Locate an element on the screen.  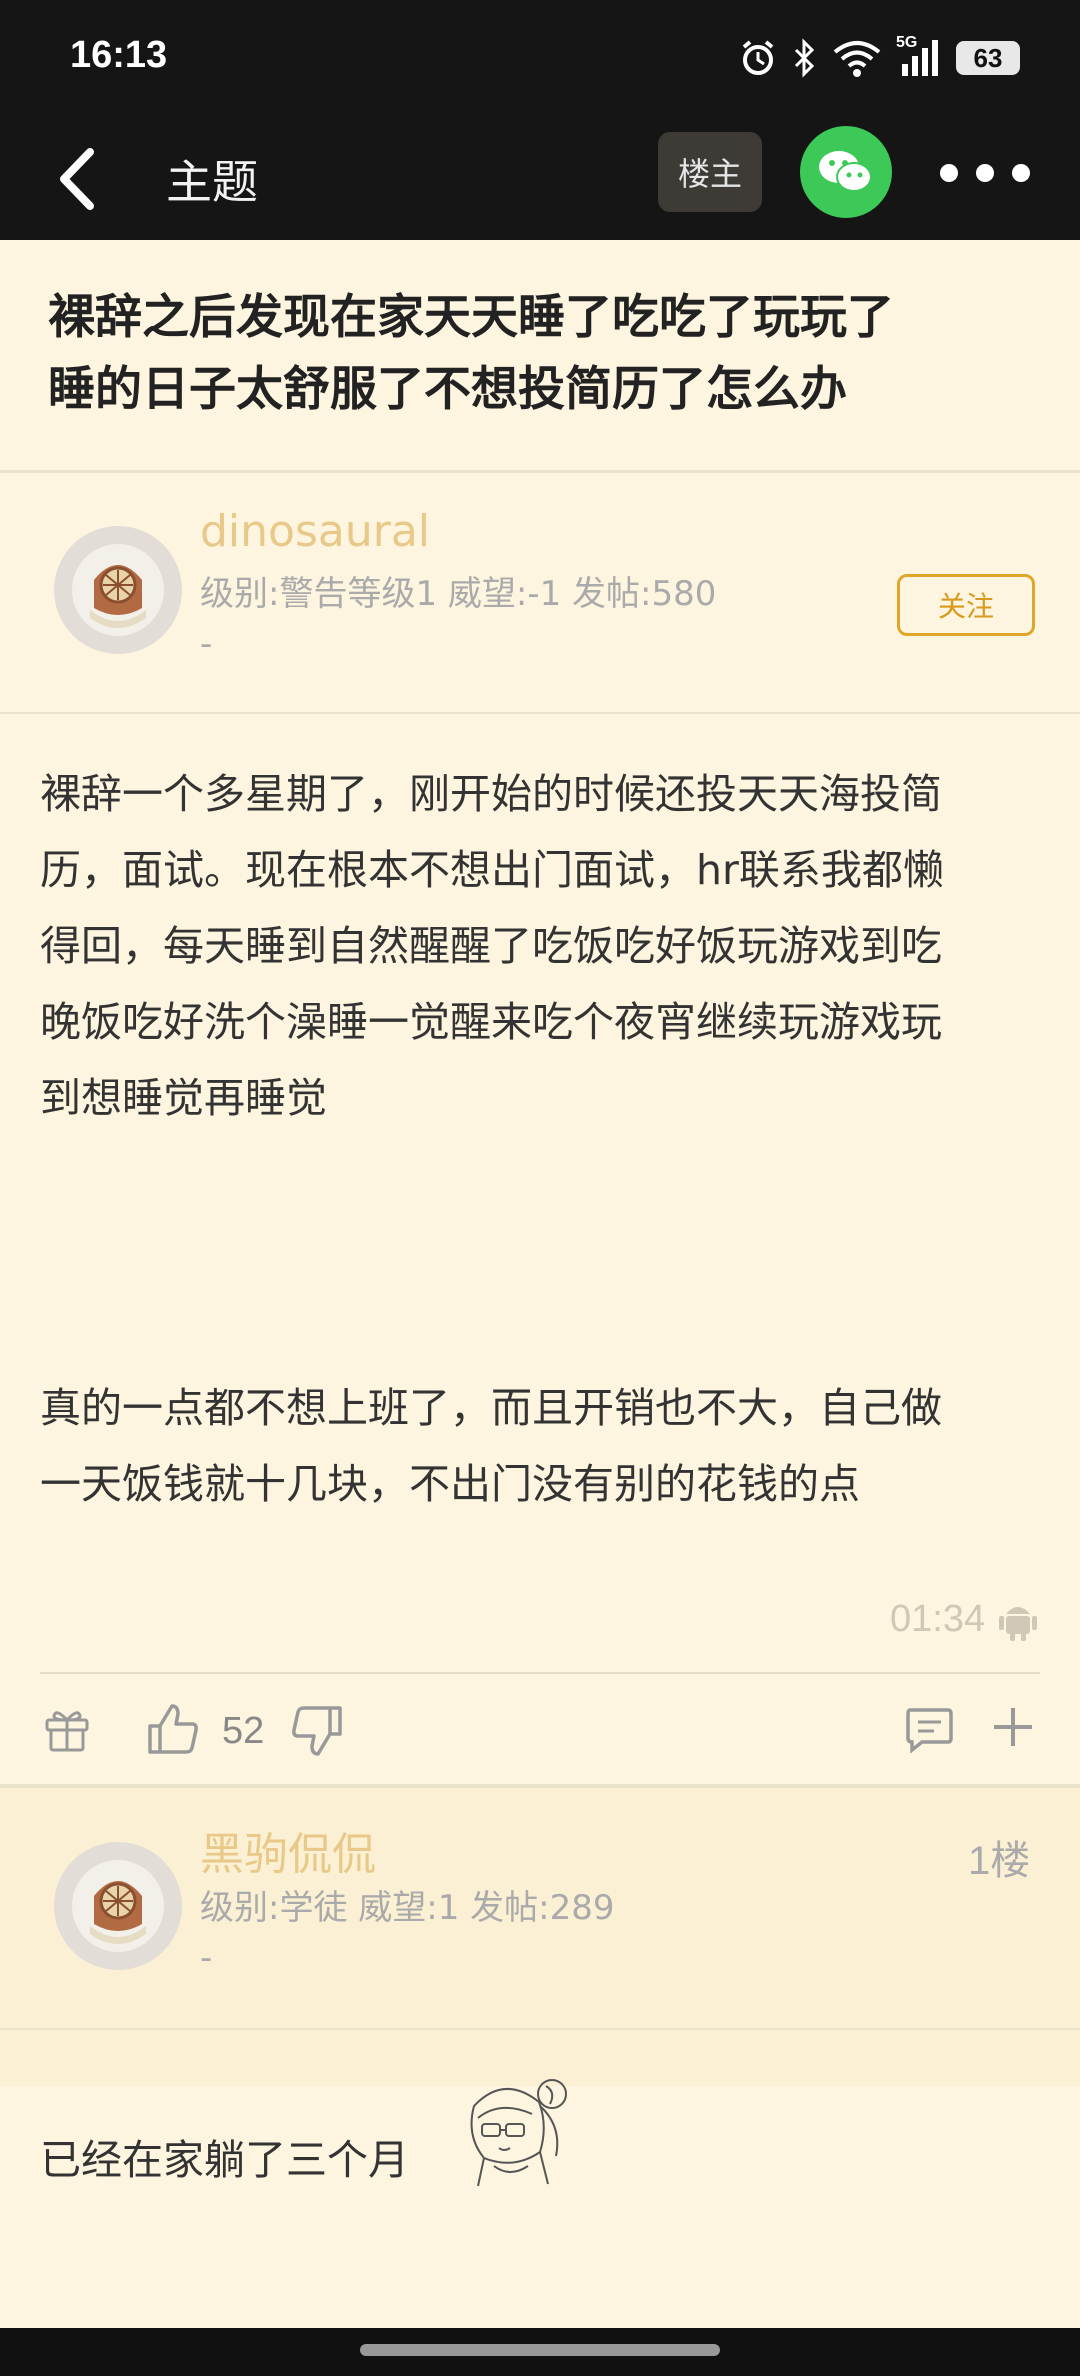
wechat-icon is located at coordinates (845, 171).